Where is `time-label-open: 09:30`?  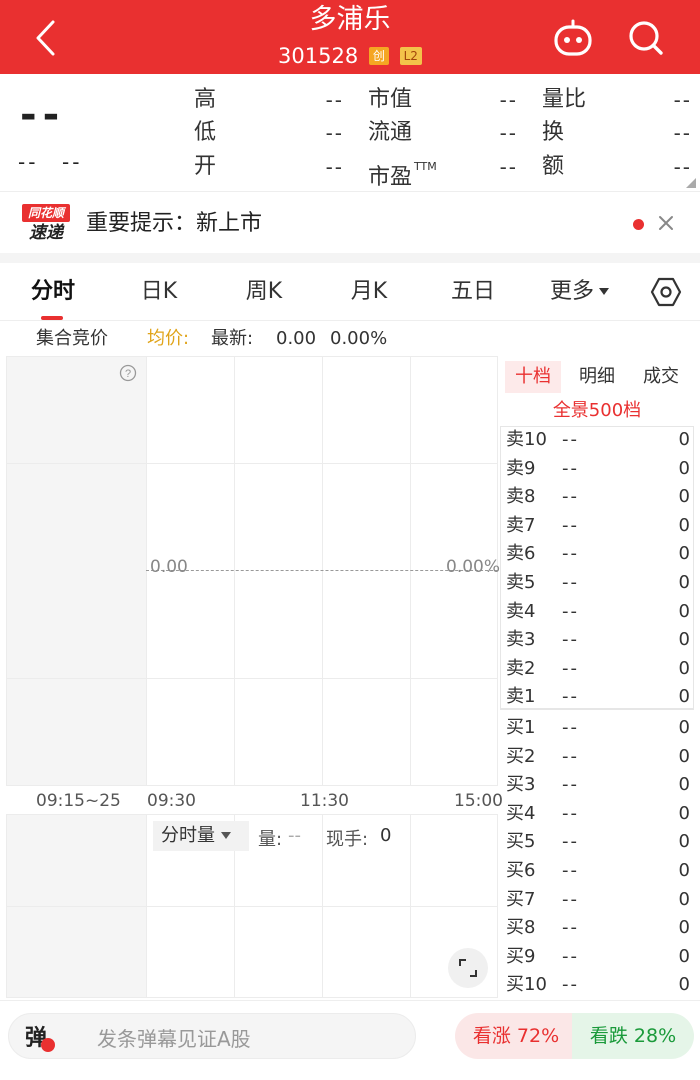
time-label-open: 09:30 is located at coordinates (171, 801).